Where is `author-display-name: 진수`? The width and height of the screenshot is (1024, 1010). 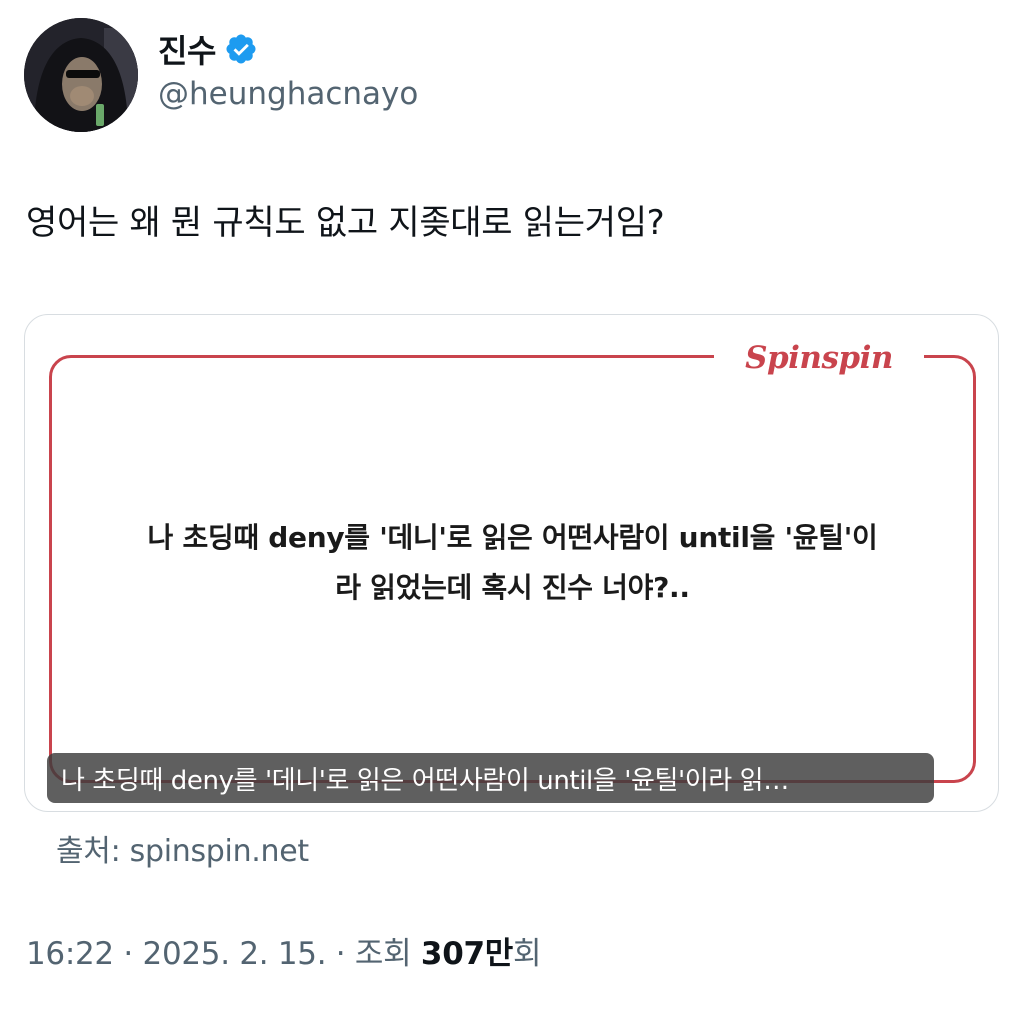
author-display-name: 진수 is located at coordinates (187, 49).